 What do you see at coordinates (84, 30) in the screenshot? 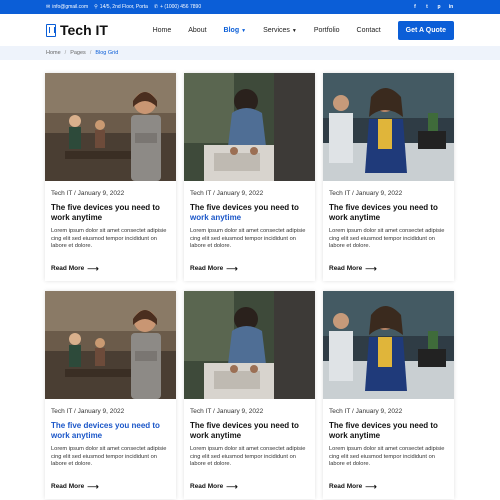
I see `brand-name: Tech IT` at bounding box center [84, 30].